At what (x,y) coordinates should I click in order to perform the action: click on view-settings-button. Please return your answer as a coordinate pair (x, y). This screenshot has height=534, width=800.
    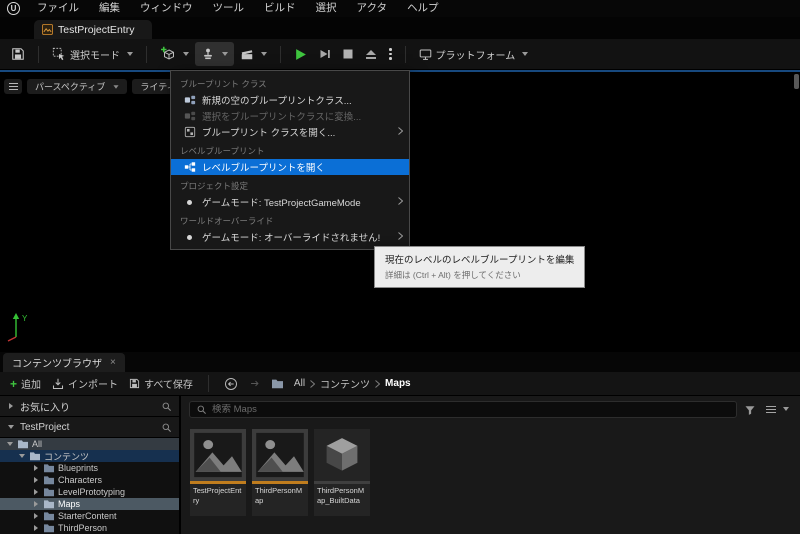
    Looking at the image, I should click on (777, 409).